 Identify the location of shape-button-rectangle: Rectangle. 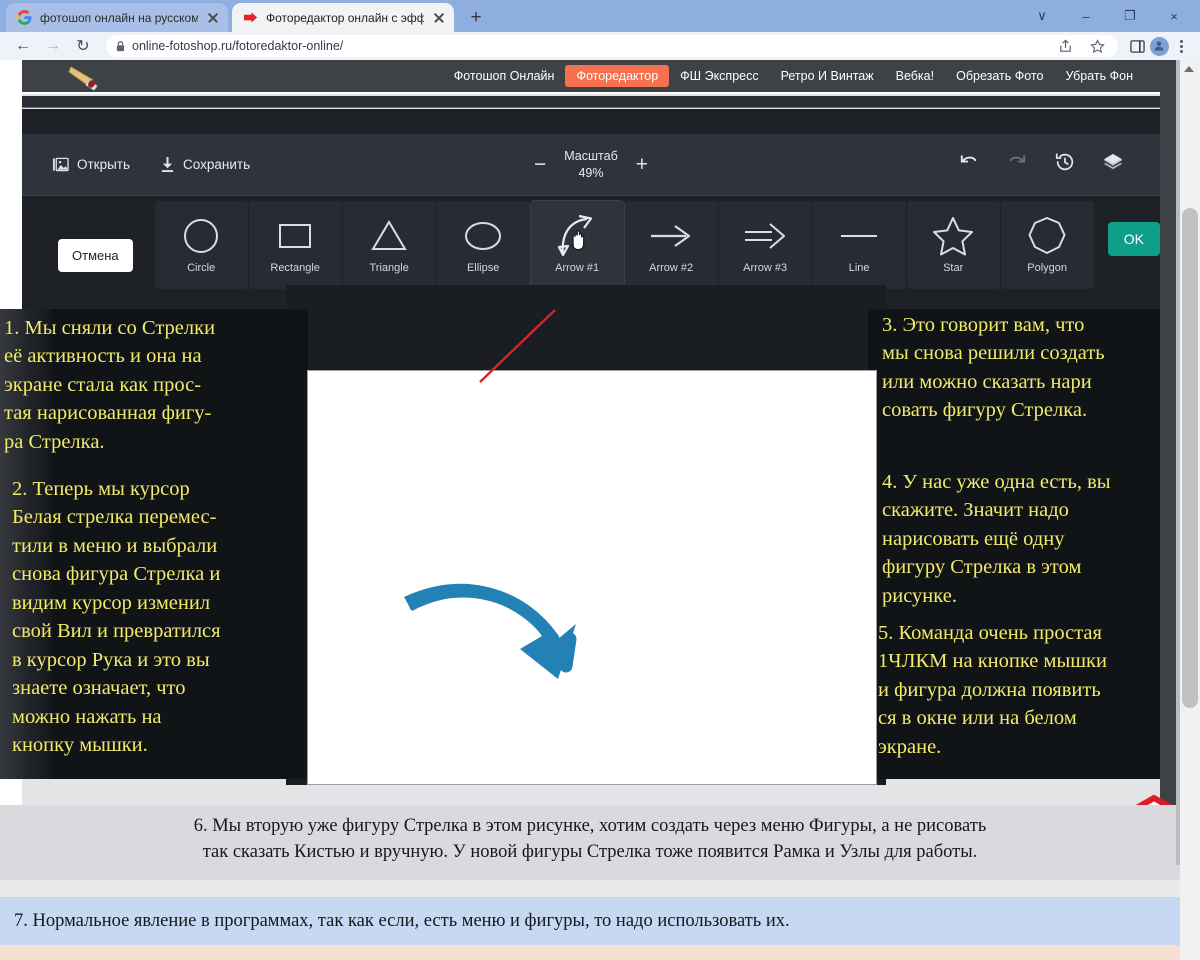
(295, 245).